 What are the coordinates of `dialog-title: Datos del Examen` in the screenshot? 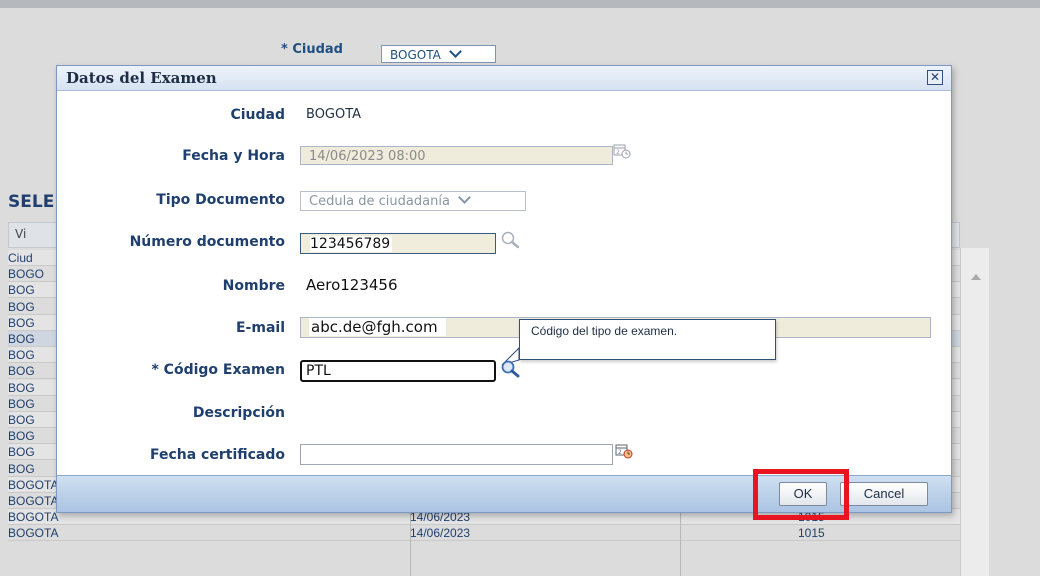 It's located at (141, 78).